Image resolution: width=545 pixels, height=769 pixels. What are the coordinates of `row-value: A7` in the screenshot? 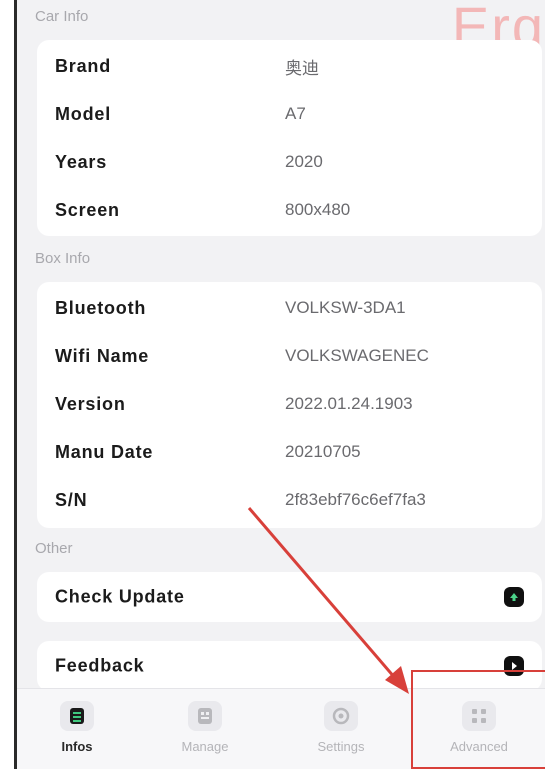 It's located at (295, 113).